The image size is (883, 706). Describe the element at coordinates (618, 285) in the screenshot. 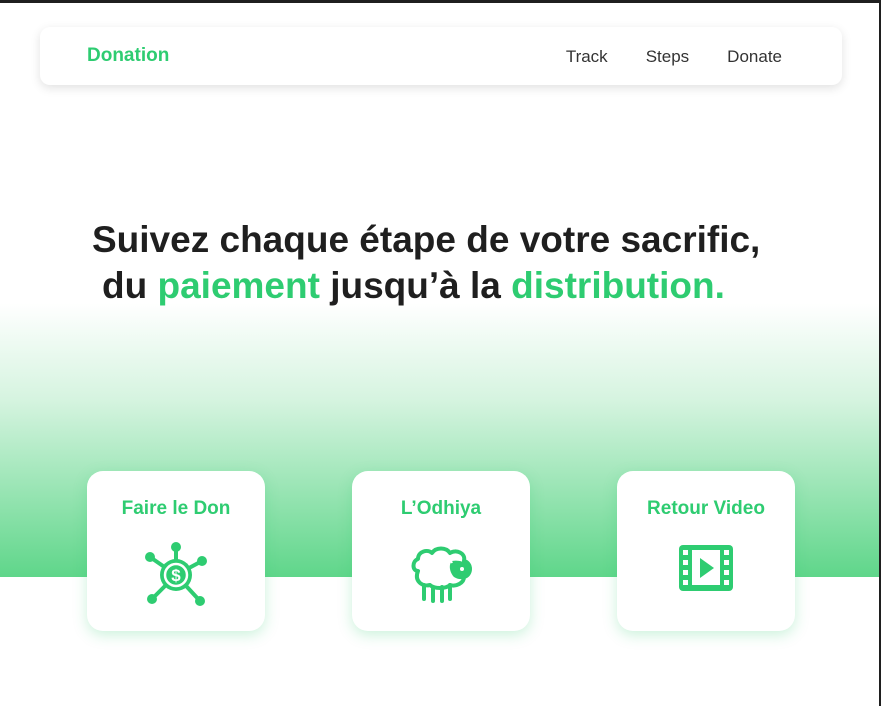

I see `hero-accent-distribution: distribution.` at that location.